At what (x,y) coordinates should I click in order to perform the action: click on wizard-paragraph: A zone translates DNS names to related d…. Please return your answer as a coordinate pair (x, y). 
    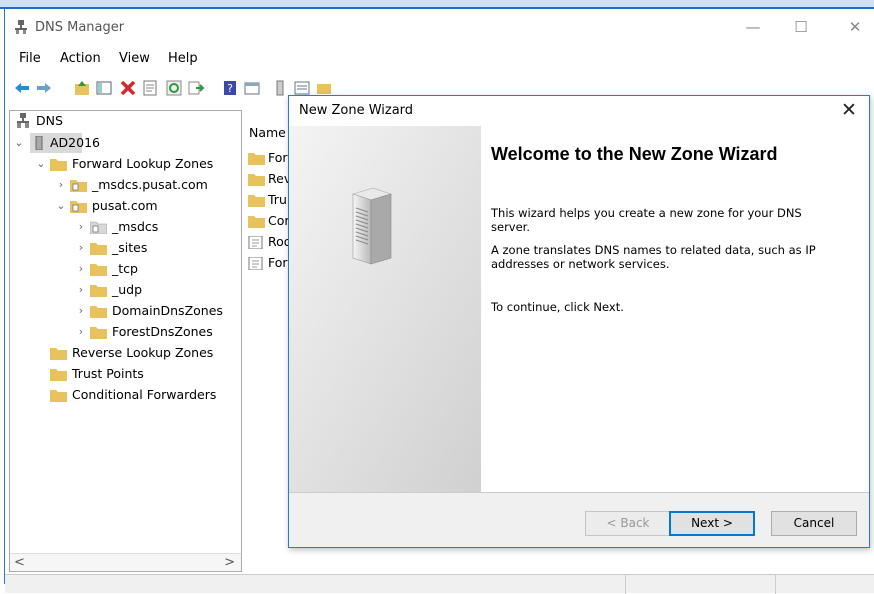
    Looking at the image, I should click on (653, 257).